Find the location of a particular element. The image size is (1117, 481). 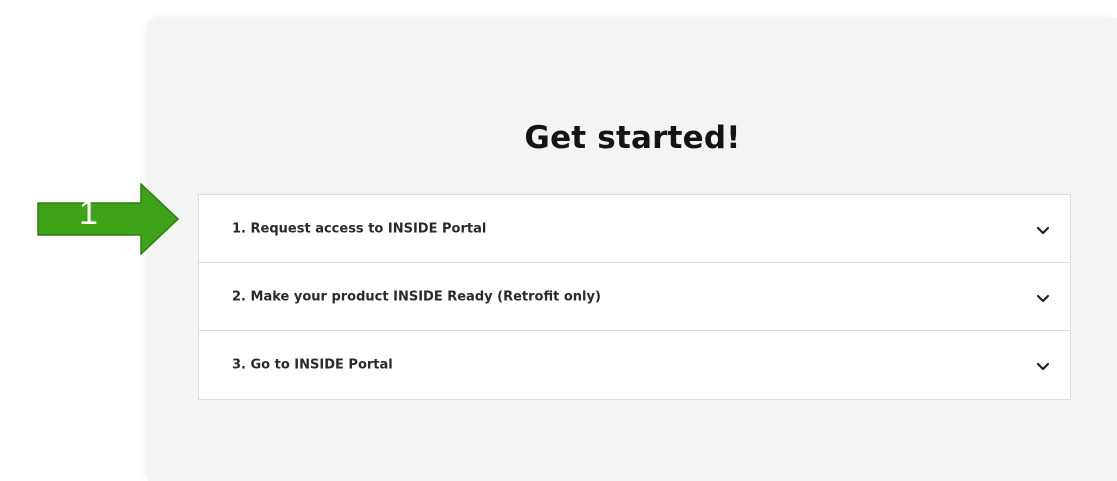

accordion-item-label: 1. Request access to INSIDE Portal is located at coordinates (359, 228).